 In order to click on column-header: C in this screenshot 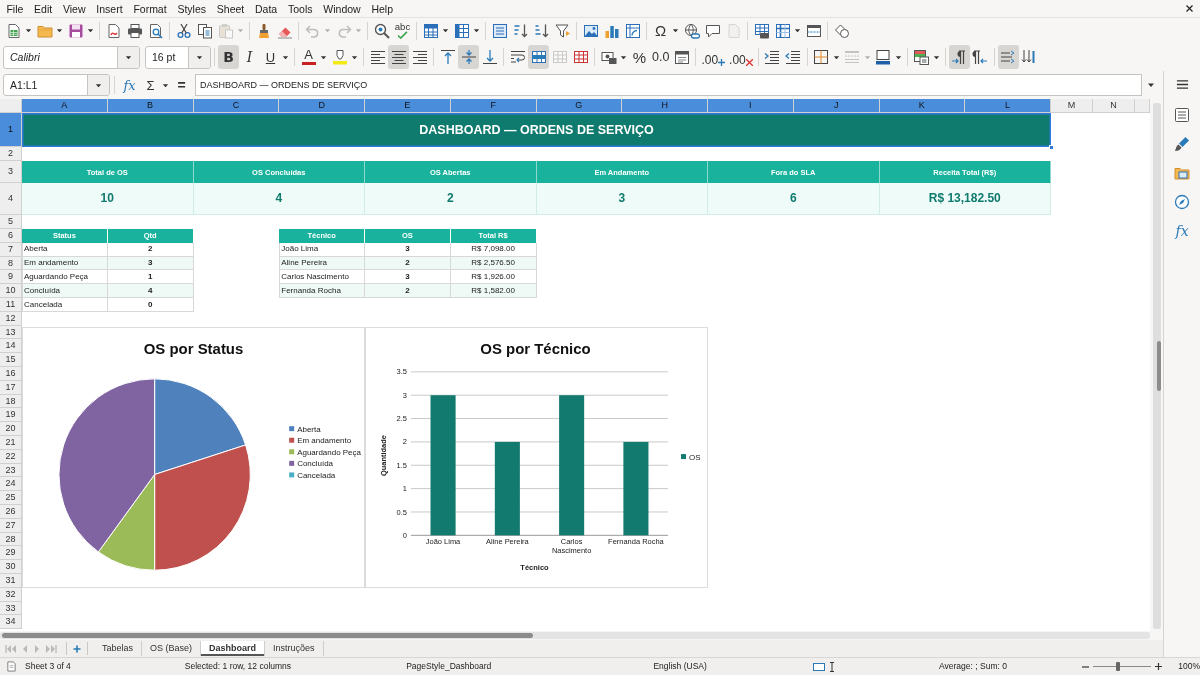, I will do `click(236, 106)`.